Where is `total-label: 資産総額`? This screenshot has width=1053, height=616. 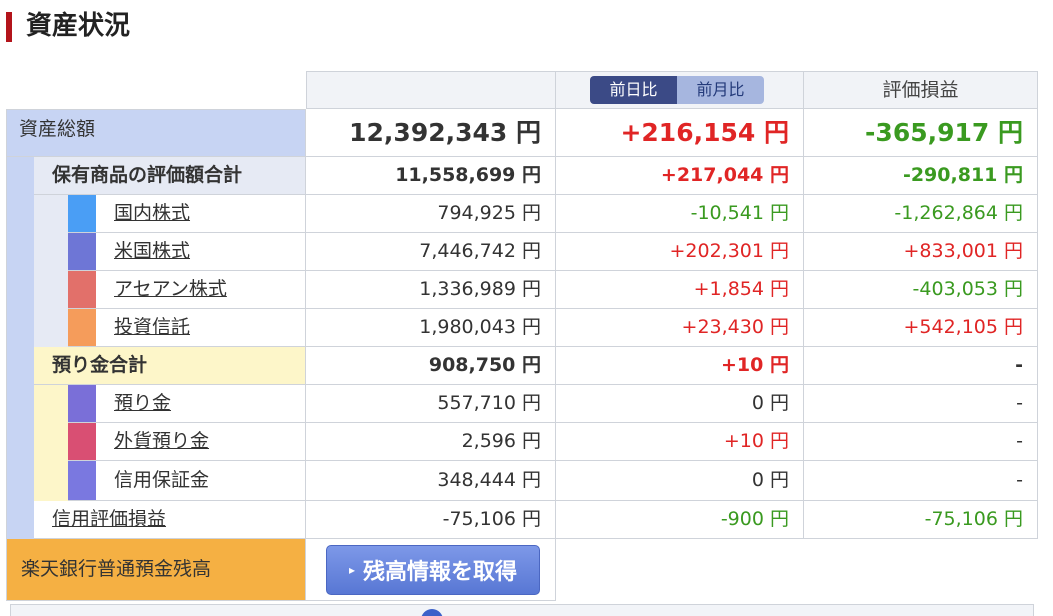
total-label: 資産総額 is located at coordinates (57, 129).